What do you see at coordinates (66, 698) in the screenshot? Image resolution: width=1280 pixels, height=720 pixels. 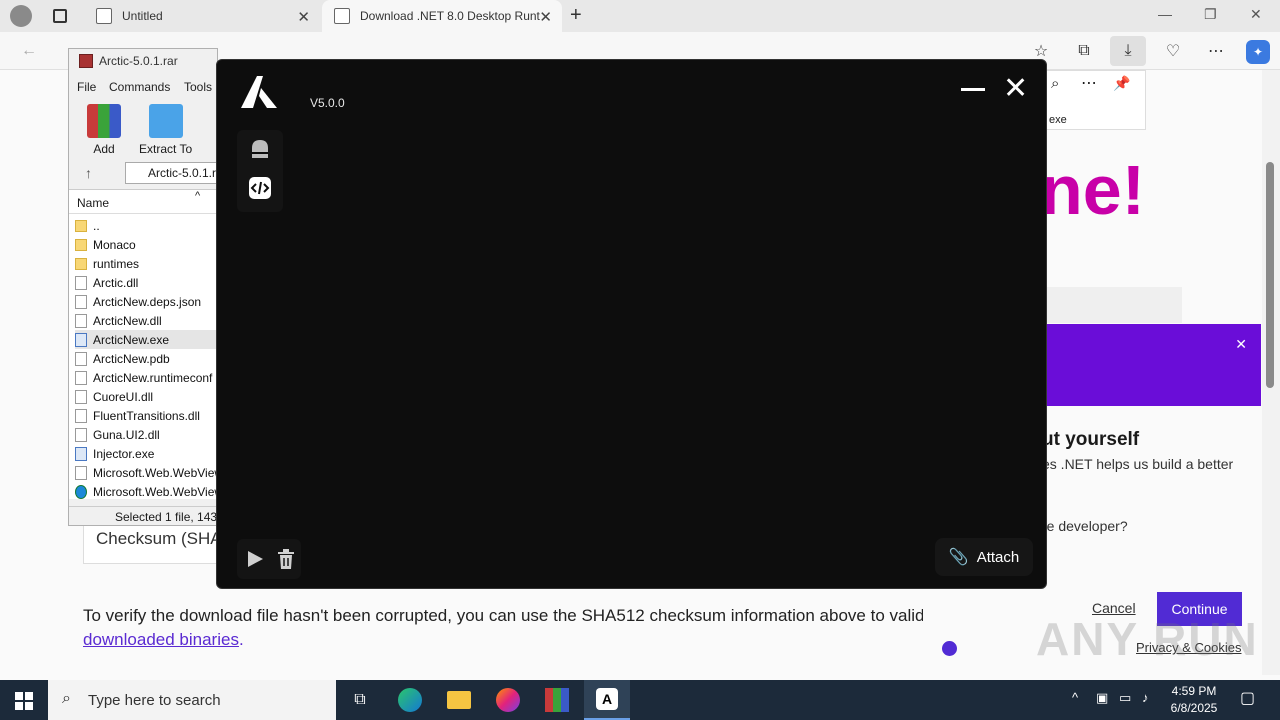 I see `search-icon: ⌕` at bounding box center [66, 698].